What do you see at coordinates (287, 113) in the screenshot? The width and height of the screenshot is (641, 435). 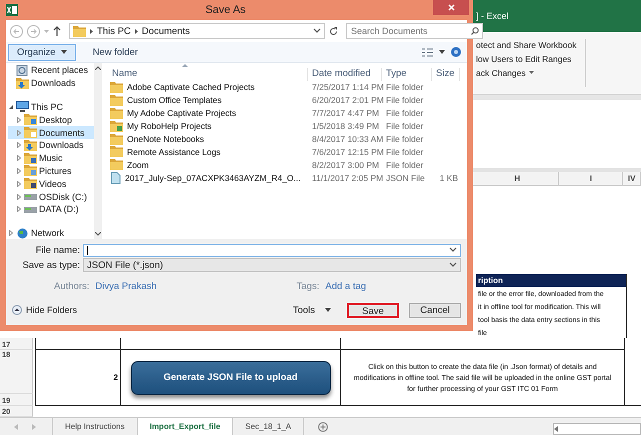 I see `file-row: My Adobe Captivate Projects 7/7/2017 4:47 PM File folder` at bounding box center [287, 113].